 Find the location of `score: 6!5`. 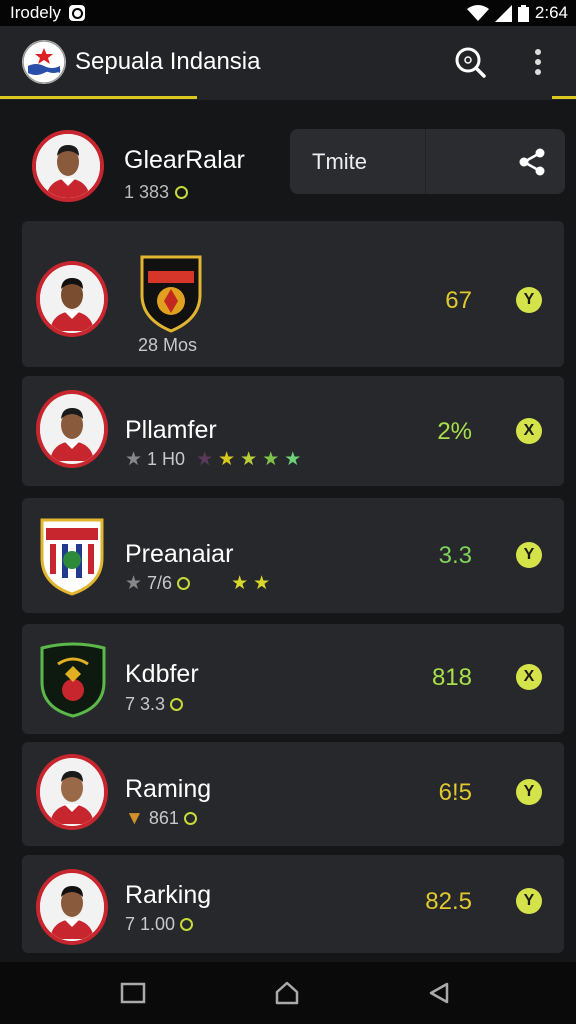

score: 6!5 is located at coordinates (455, 792).